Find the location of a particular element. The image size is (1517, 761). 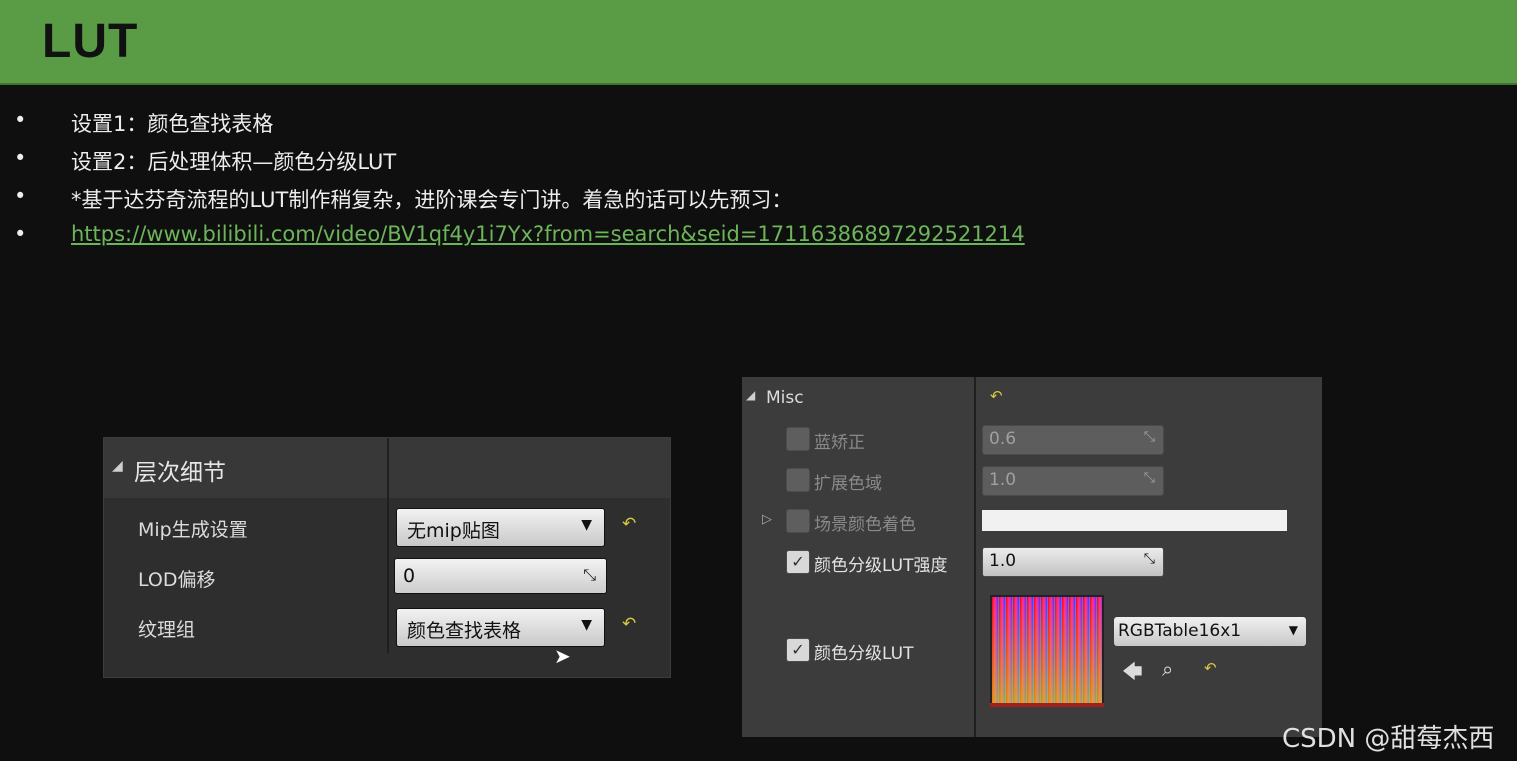

mouse-cursor-icon: ➤ is located at coordinates (562, 656).